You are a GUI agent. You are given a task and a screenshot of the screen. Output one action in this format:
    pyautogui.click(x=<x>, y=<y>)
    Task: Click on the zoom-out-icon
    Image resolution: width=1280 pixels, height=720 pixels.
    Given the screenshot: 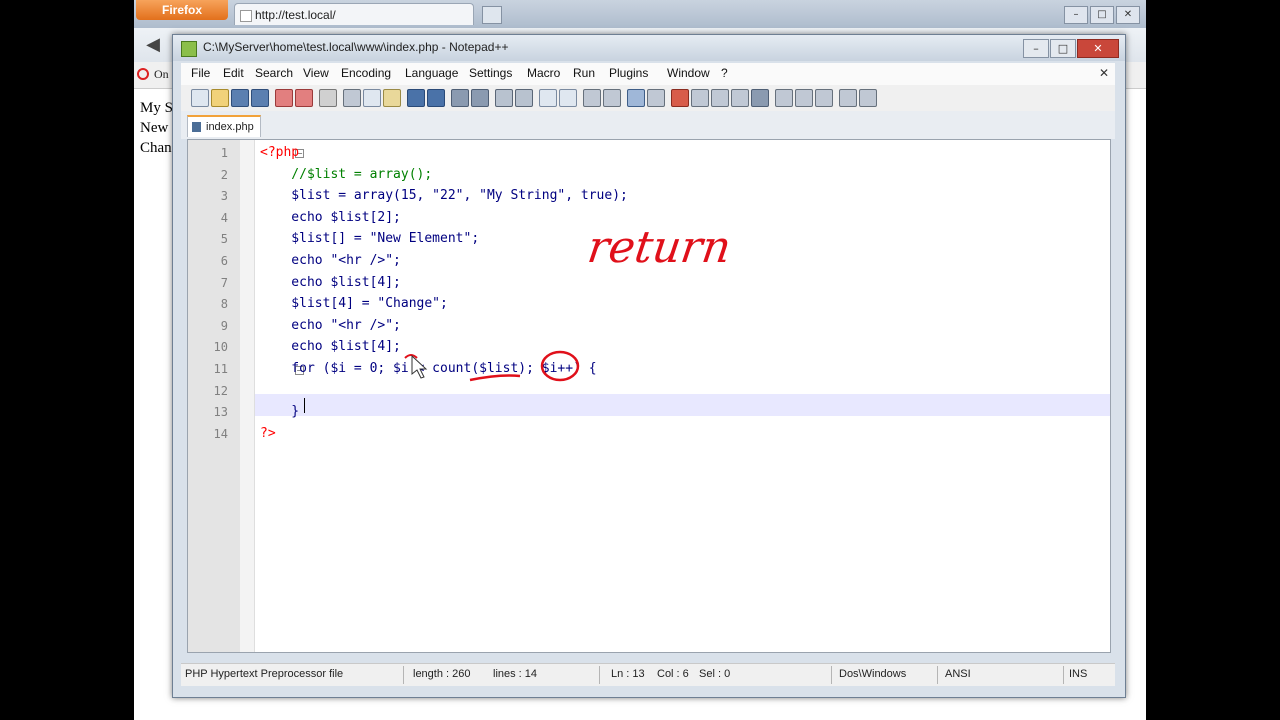 What is the action you would take?
    pyautogui.click(x=524, y=98)
    